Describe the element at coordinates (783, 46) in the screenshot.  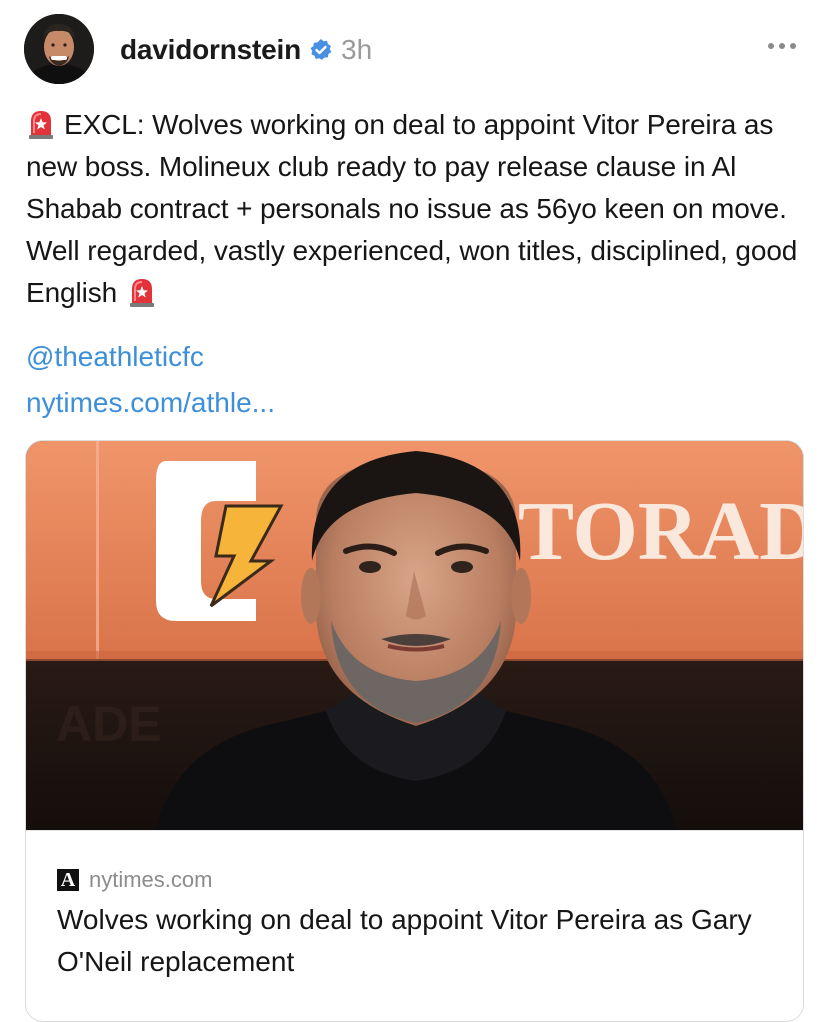
I see `more-options-icon` at that location.